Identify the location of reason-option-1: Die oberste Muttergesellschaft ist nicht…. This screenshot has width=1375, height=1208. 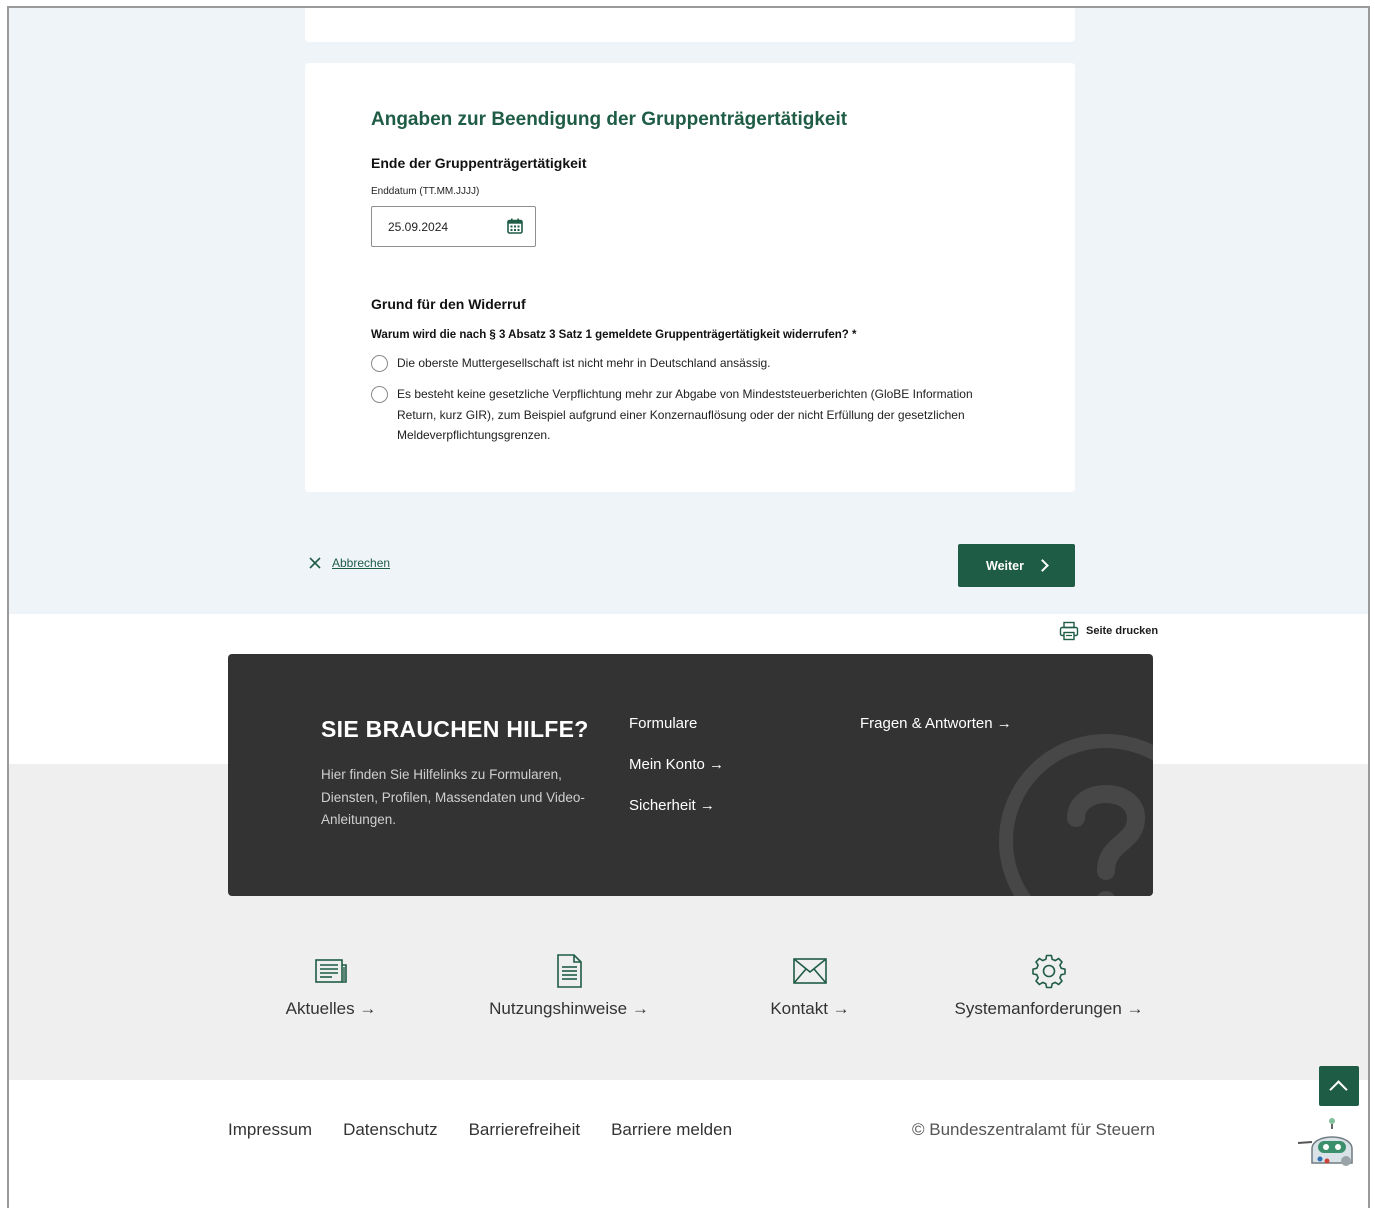
(679, 364).